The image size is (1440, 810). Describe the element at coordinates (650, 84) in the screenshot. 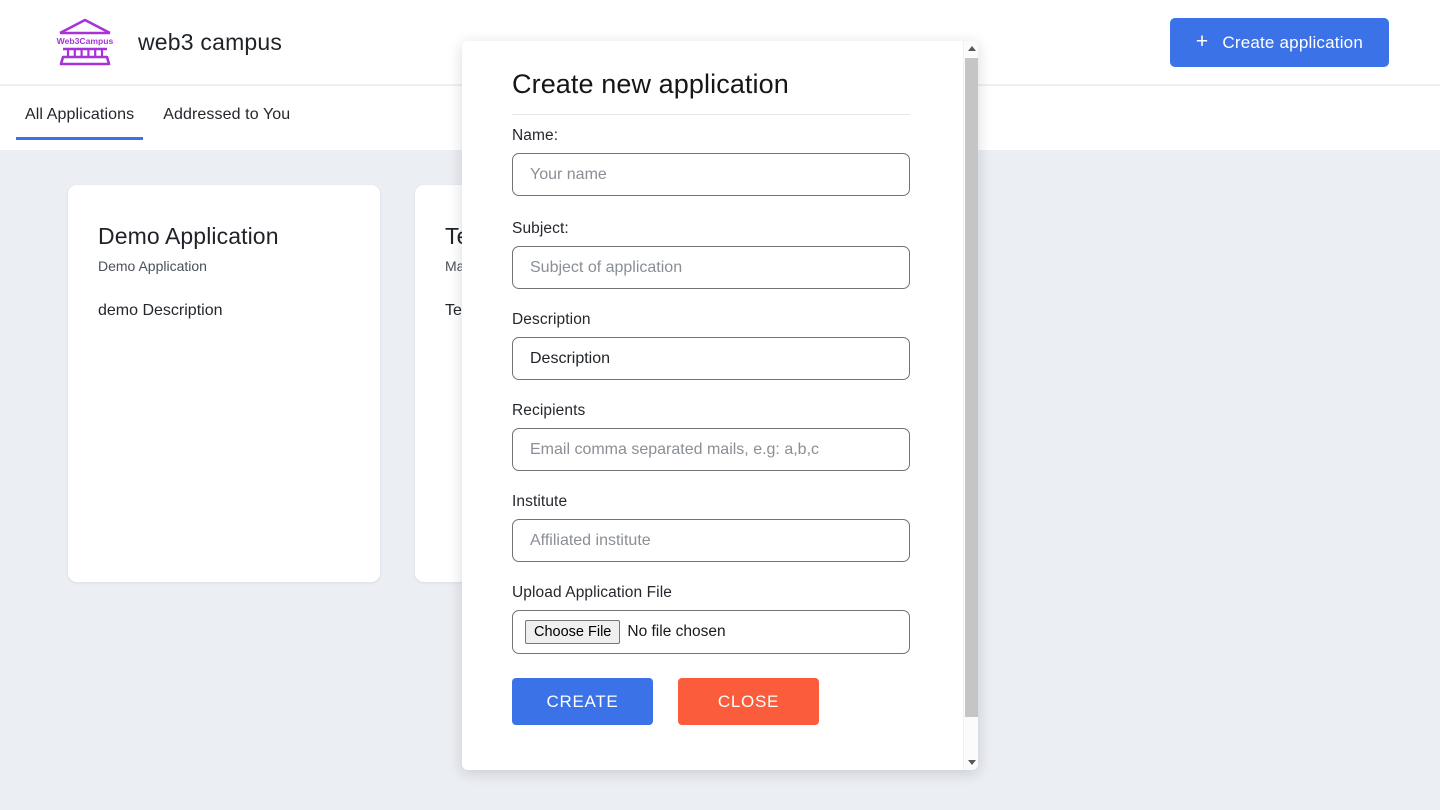

I see `modal-title: Create new application` at that location.